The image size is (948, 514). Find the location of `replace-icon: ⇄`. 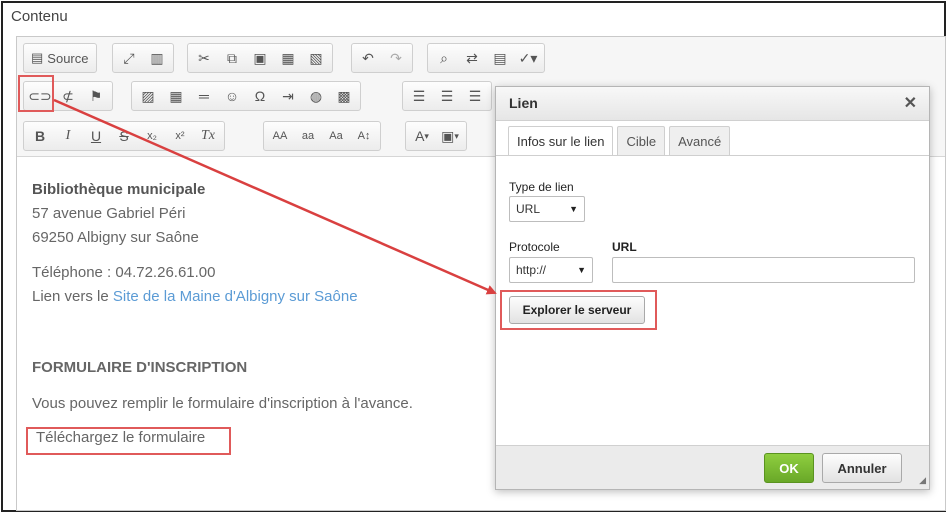

replace-icon: ⇄ is located at coordinates (472, 57).